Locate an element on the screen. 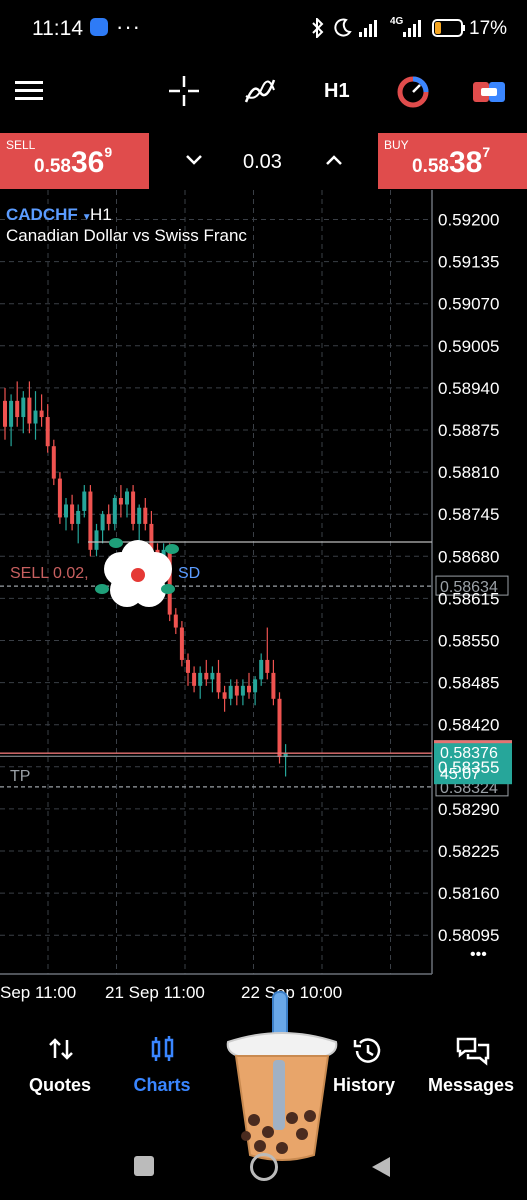 The image size is (527, 1200). nav-quotes-label: Quotes is located at coordinates (59, 1085).